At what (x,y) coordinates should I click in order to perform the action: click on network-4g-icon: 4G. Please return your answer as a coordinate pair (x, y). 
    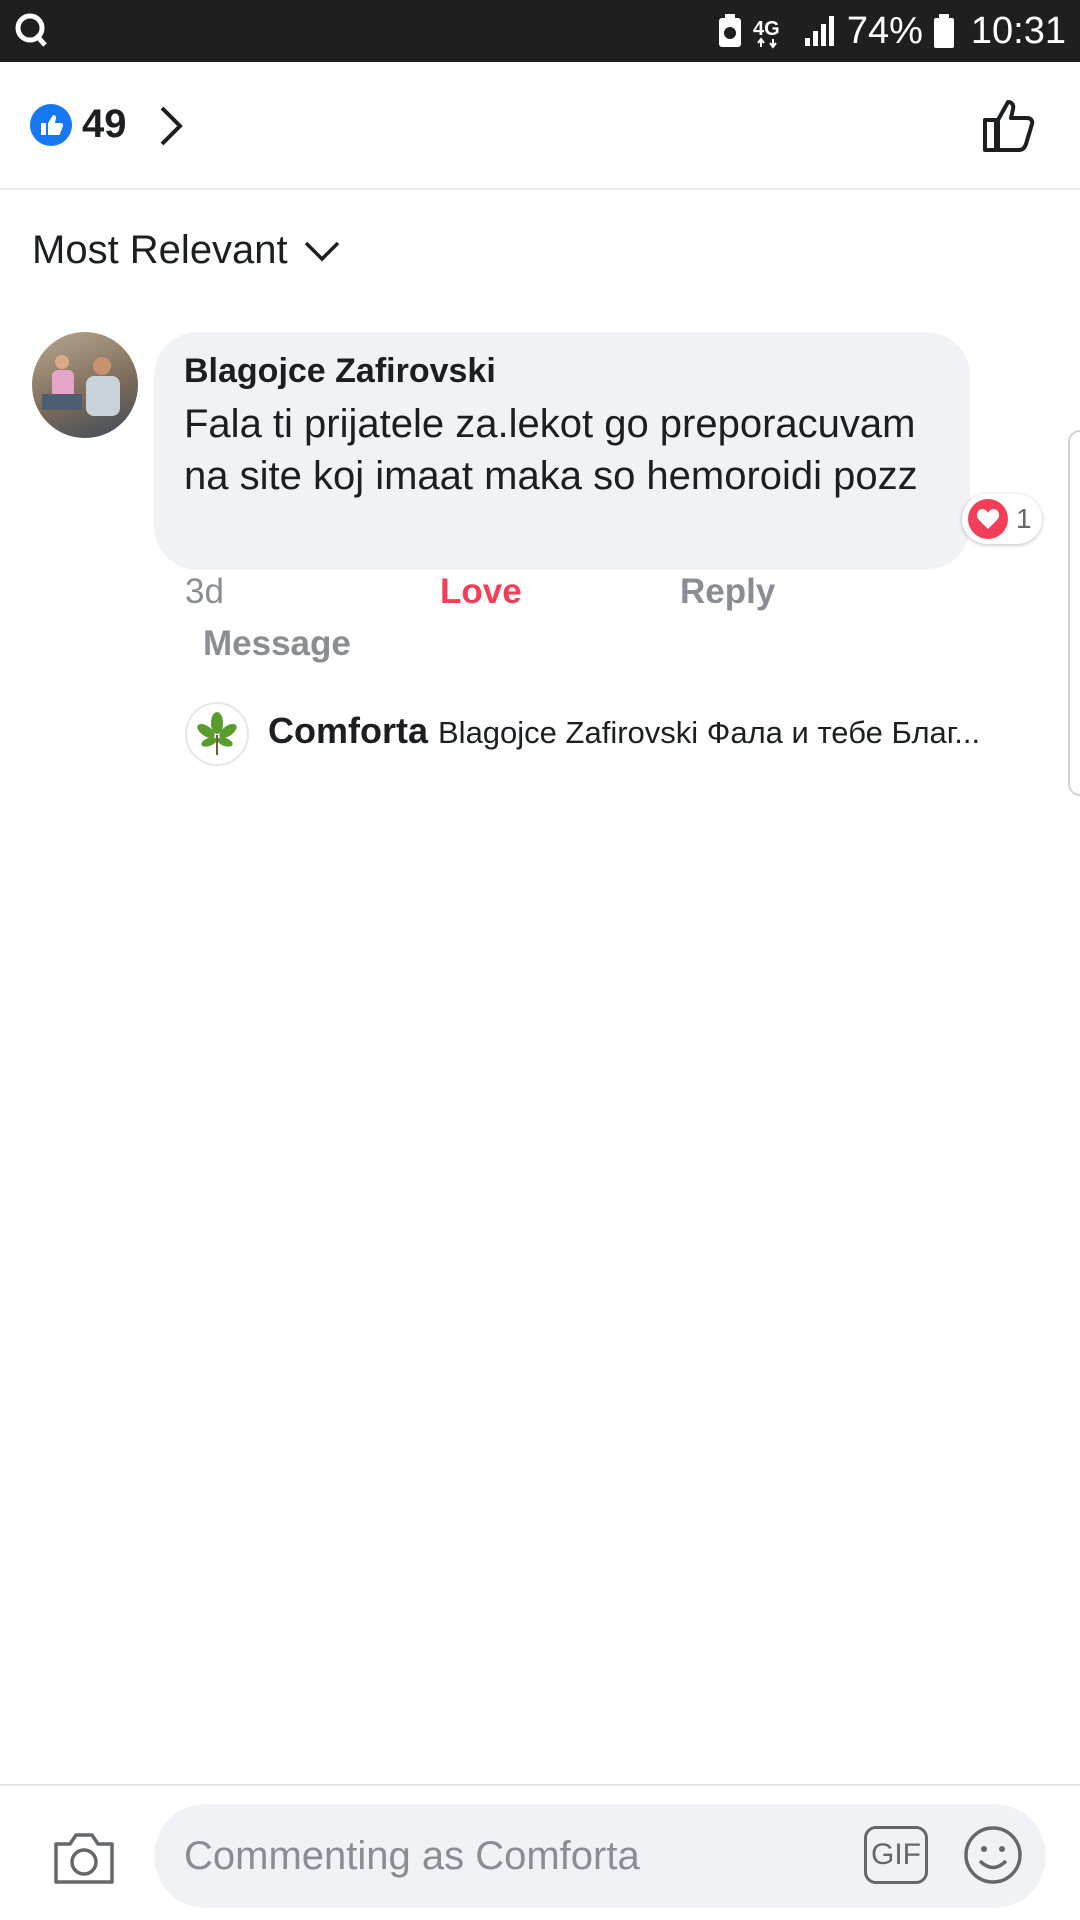
    Looking at the image, I should click on (766, 33).